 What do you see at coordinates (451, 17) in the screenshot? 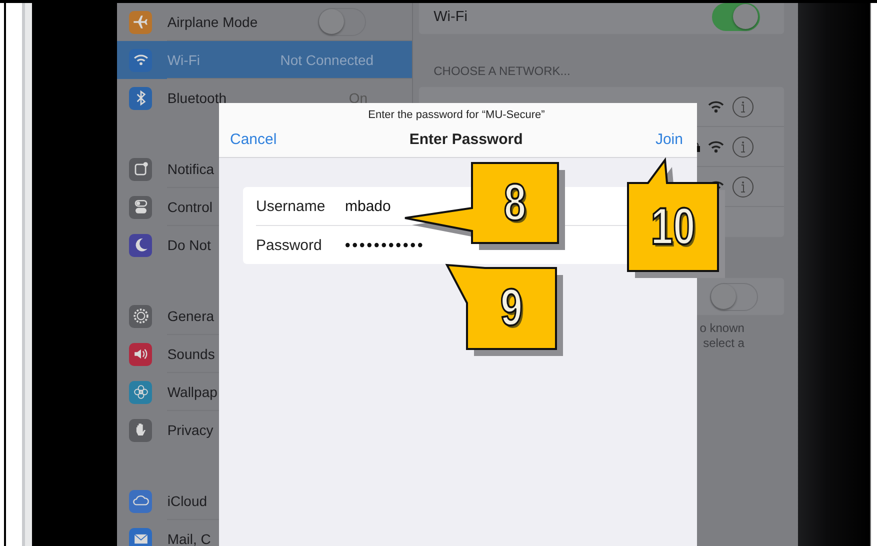
I see `wifi-label: Wi-Fi` at bounding box center [451, 17].